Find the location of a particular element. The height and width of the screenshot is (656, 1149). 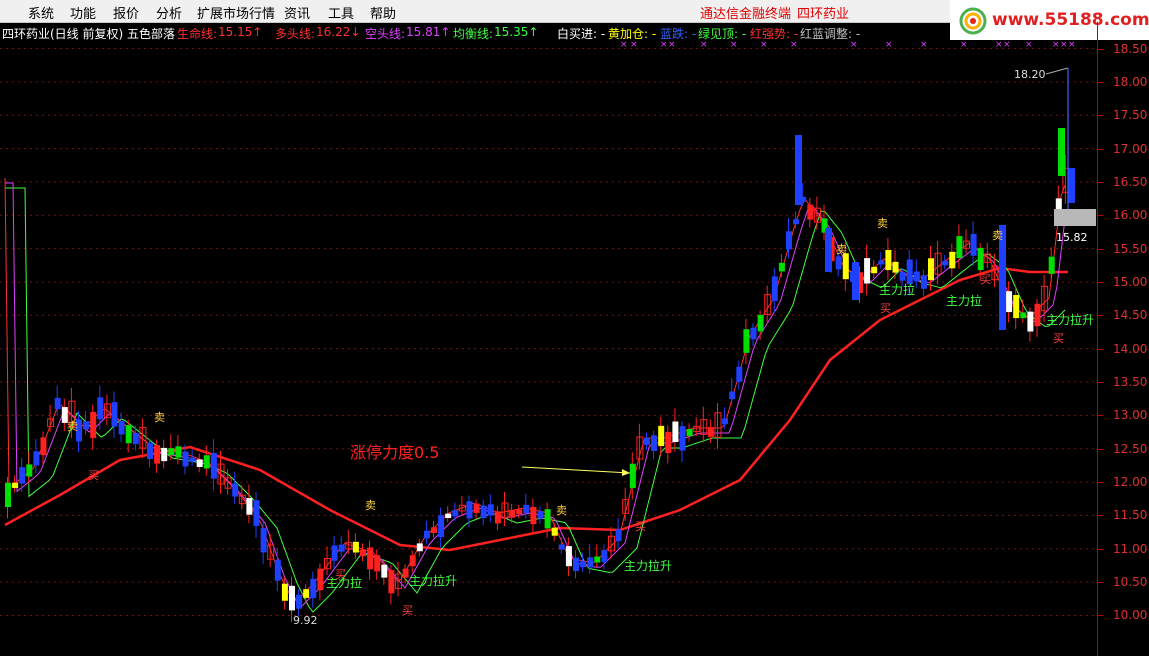

low-price-marker: 9.92 is located at coordinates (305, 620).